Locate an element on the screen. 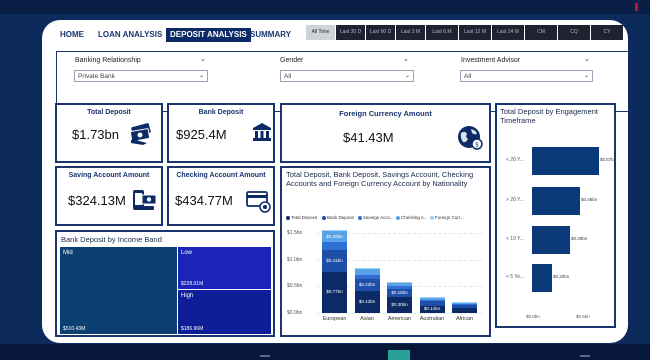  kpi-value: $925.4M is located at coordinates (201, 134).